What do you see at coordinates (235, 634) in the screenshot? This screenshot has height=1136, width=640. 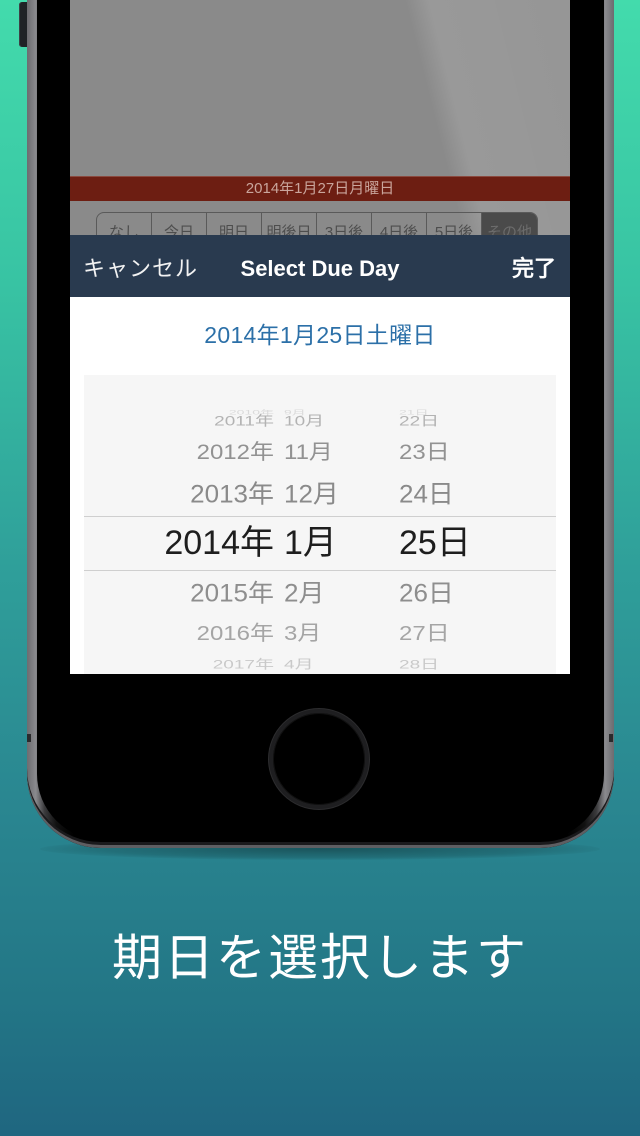 I see `picker-year-item: 2016年` at bounding box center [235, 634].